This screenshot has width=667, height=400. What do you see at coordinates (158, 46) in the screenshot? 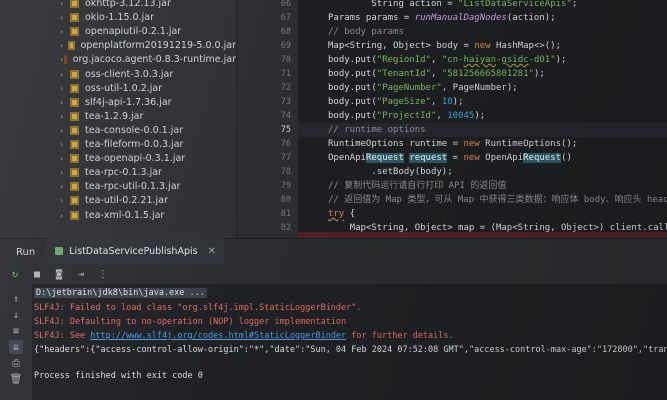
I see `tree-item-label: openplatform20191219-5.0.0.jar` at bounding box center [158, 46].